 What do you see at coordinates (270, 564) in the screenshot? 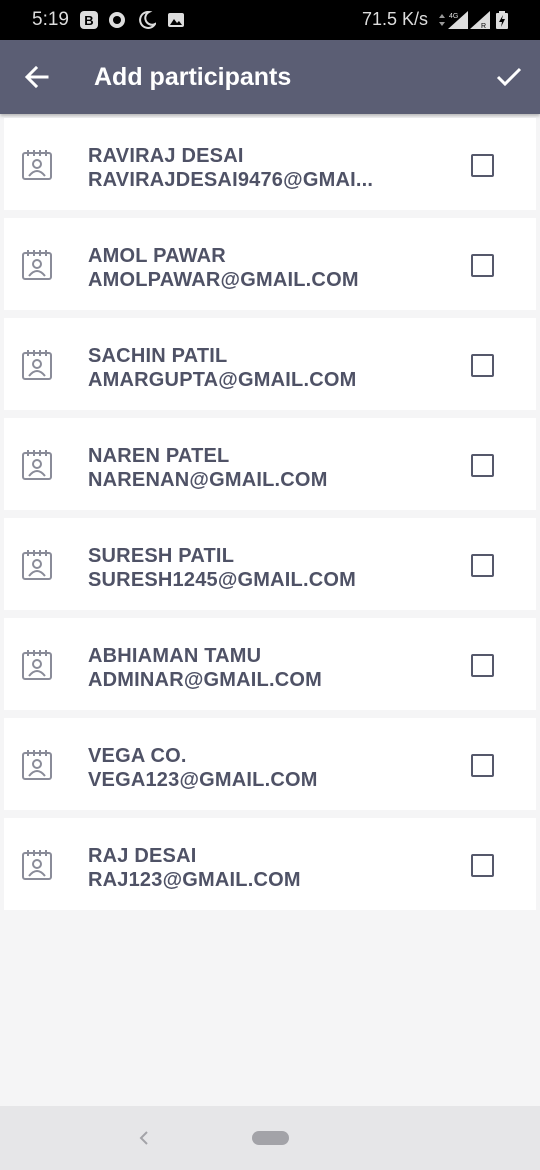
I see `participant-row: SURESH PATIL SURESH1245@GMAIL.COM` at bounding box center [270, 564].